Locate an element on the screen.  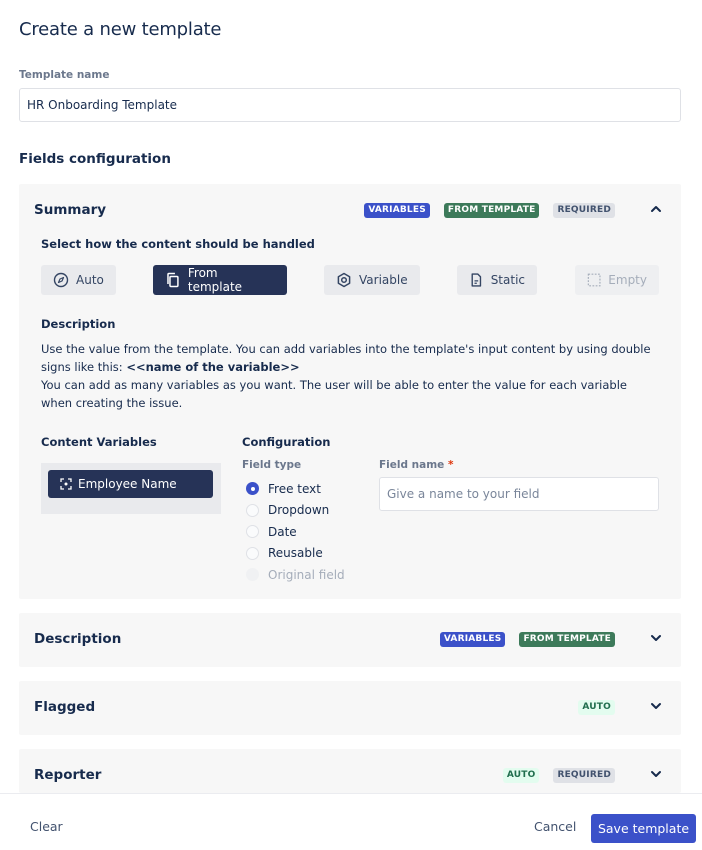
section-title: Description is located at coordinates (78, 639).